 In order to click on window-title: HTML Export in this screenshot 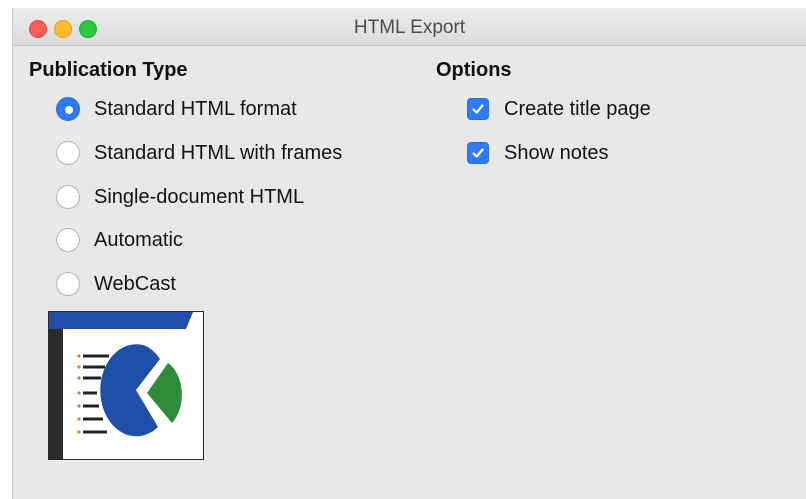, I will do `click(409, 27)`.